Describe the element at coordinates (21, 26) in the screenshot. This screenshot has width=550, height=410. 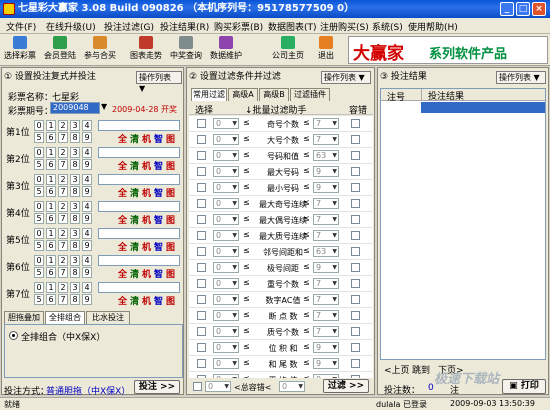
I see `menu-file: 文件(F)` at that location.